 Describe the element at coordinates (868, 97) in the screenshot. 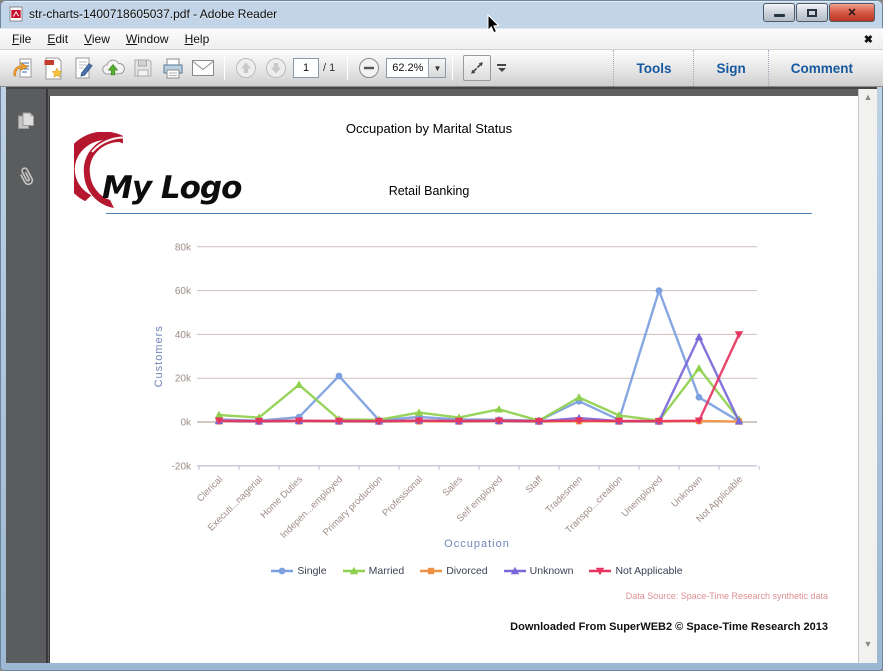

I see `scroll-up-icon: ▲` at that location.